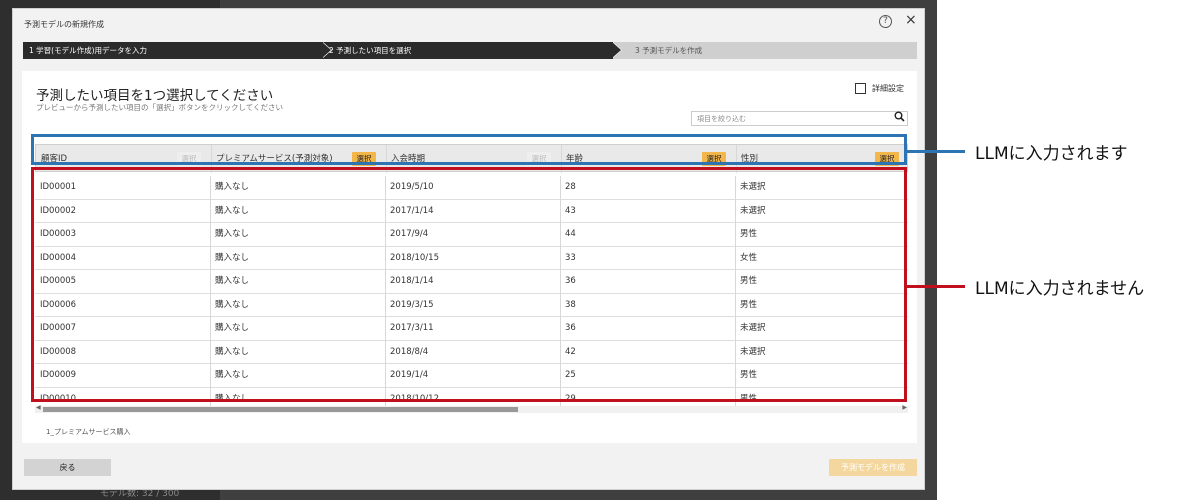  Describe the element at coordinates (1051, 154) in the screenshot. I see `header-annotation: LLMに入力されます` at that location.